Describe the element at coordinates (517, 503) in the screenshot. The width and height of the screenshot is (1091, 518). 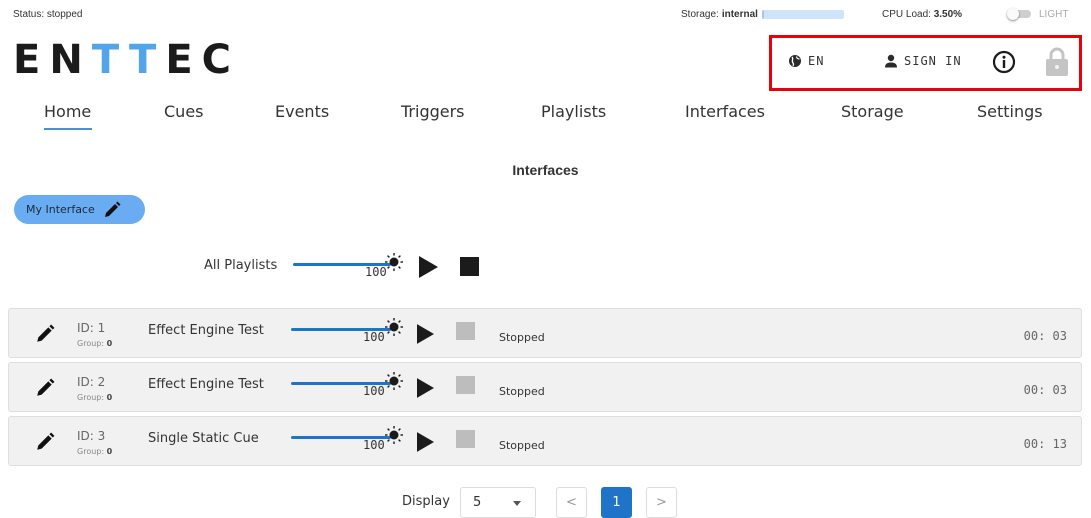
I see `caret-down-icon` at that location.